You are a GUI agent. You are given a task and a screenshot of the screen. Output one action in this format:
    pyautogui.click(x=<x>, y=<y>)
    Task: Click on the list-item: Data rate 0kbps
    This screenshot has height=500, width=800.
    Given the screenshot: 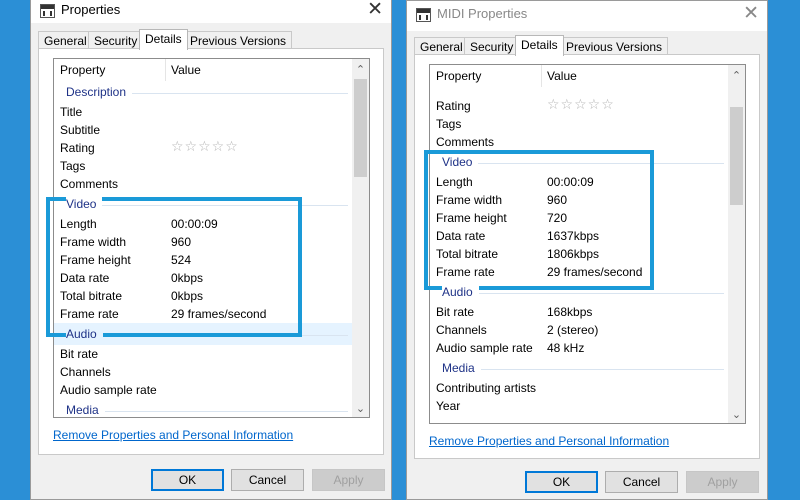 What is the action you would take?
    pyautogui.click(x=203, y=278)
    